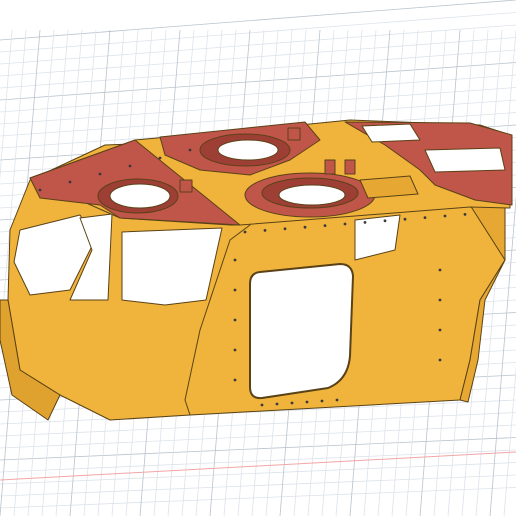 The width and height of the screenshot is (516, 516). I want to click on side-window-opening, so click(172, 266).